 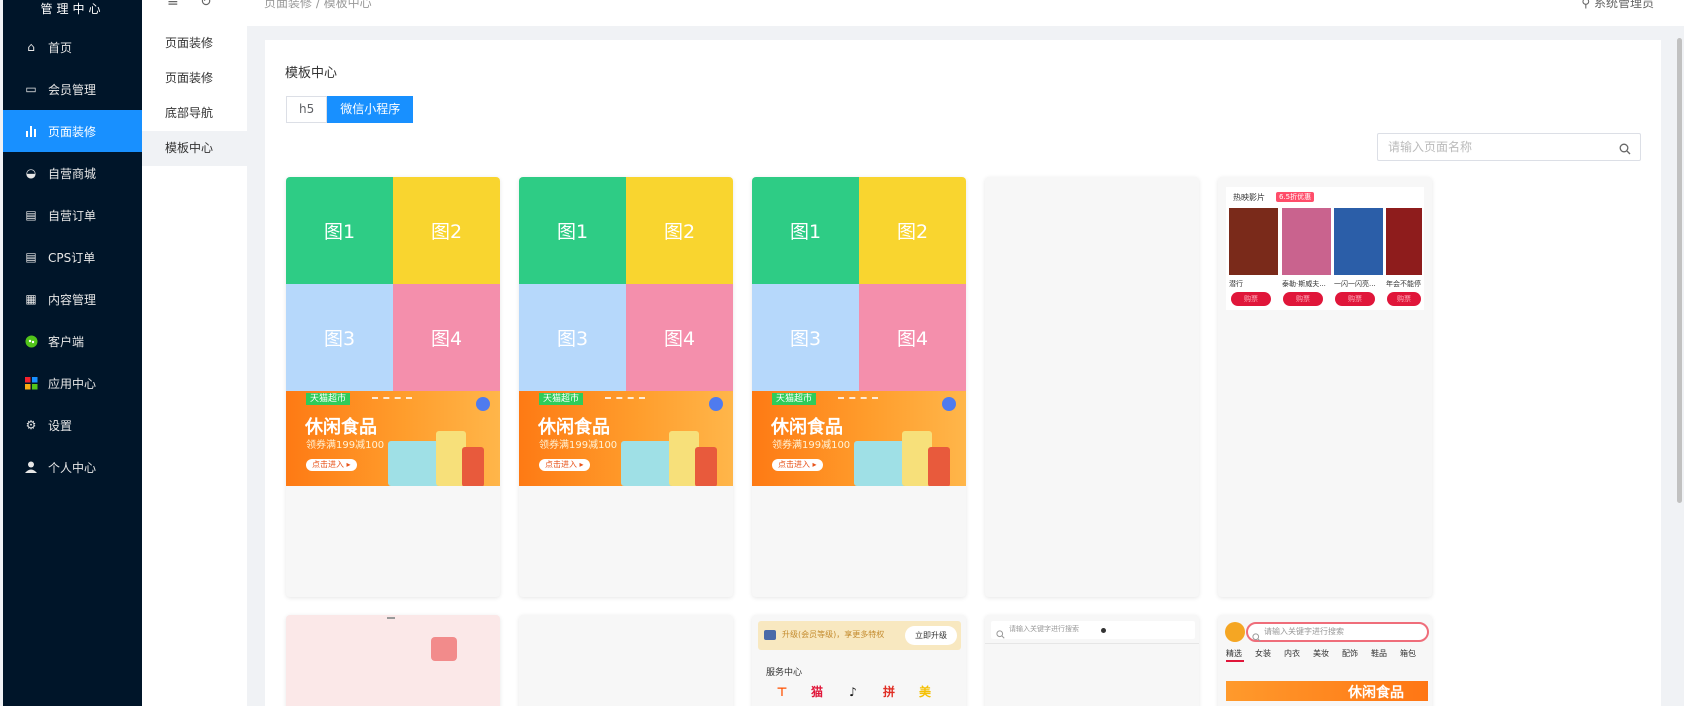 I want to click on keyword-search-bar: 请输入关键字进行搜索, so click(x=1093, y=630).